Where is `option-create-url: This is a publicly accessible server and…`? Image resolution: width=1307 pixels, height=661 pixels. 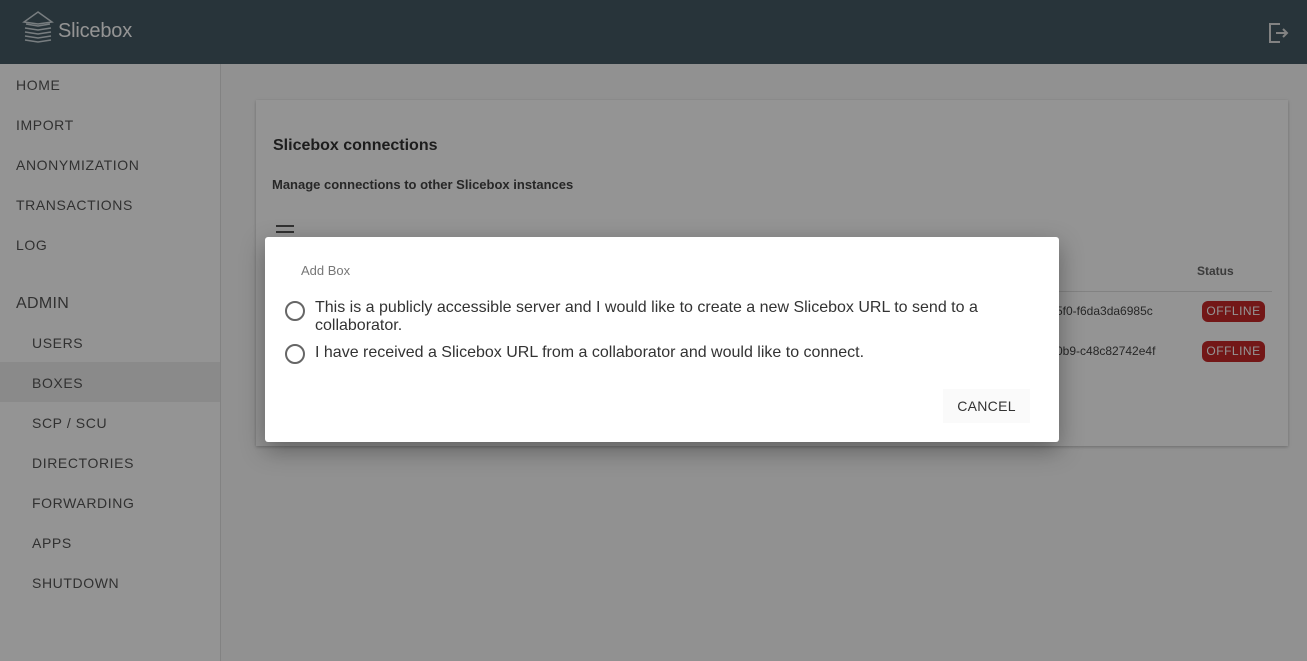
option-create-url: This is a publicly accessible server and… is located at coordinates (645, 317).